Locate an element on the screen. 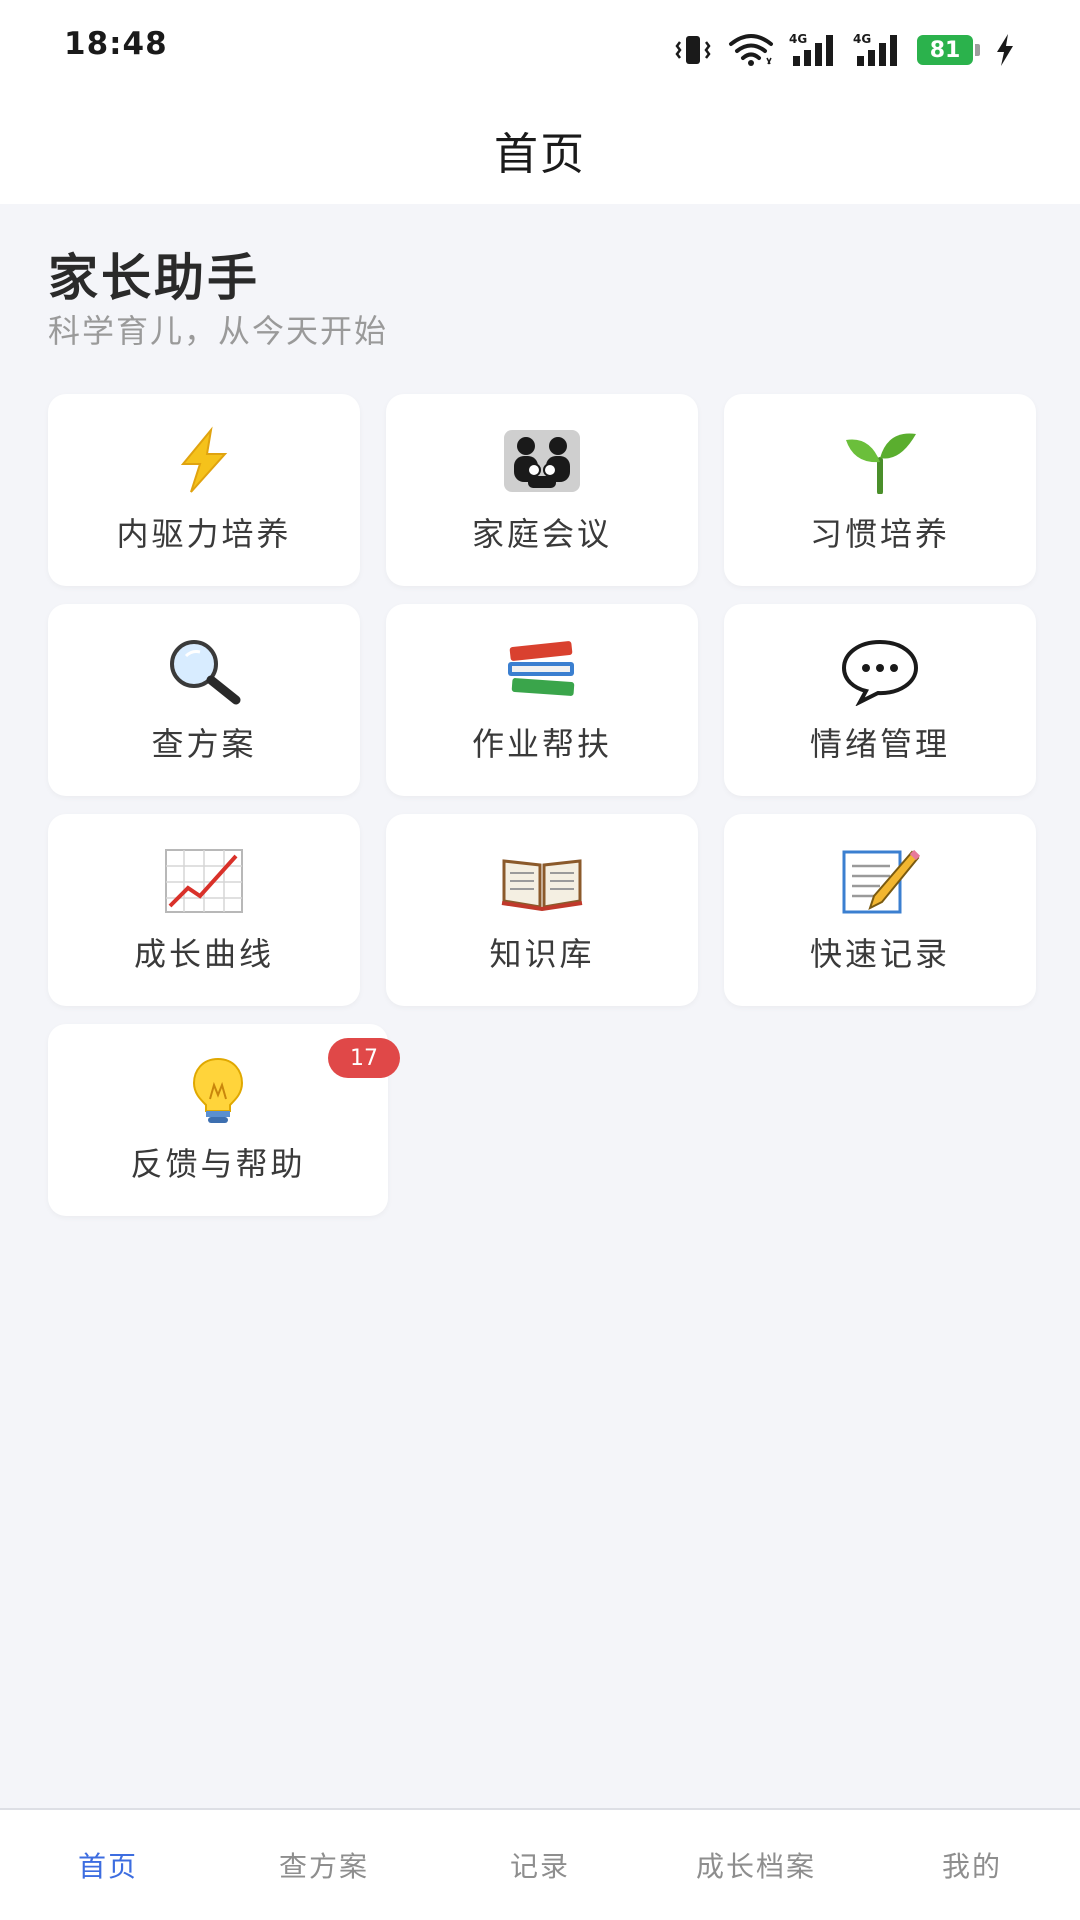  signal-1-label: 4G is located at coordinates (798, 39).